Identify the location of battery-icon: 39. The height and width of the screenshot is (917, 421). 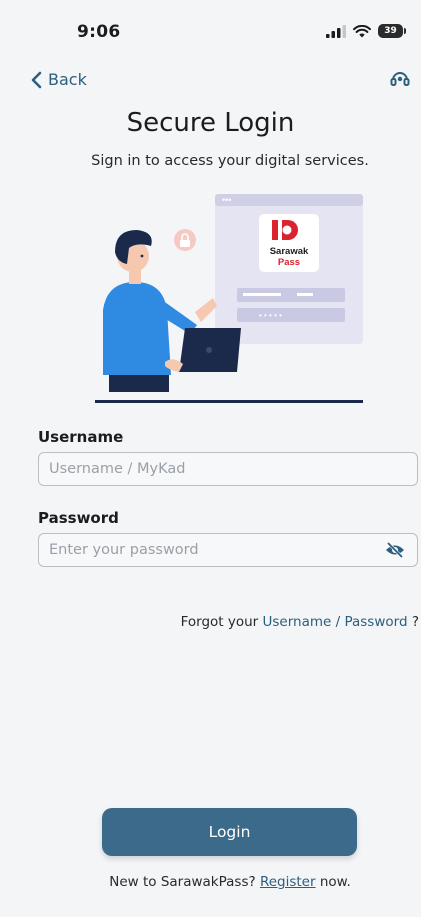
(392, 31).